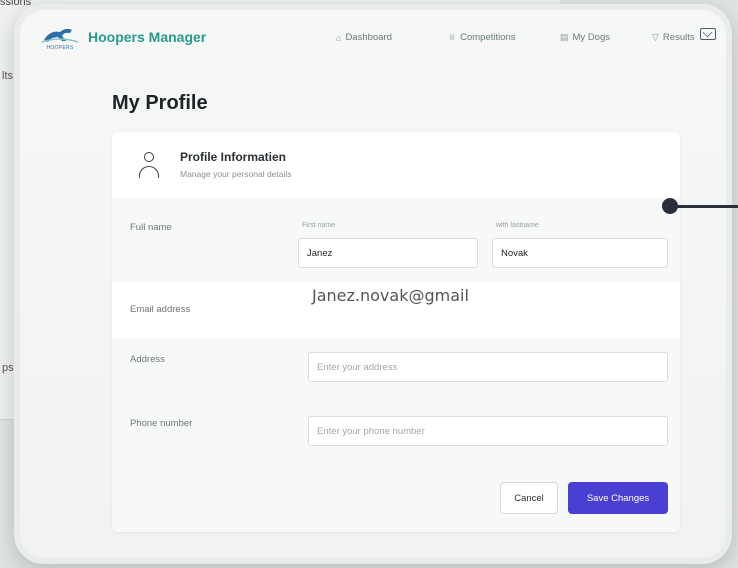 Image resolution: width=738 pixels, height=568 pixels. Describe the element at coordinates (678, 37) in the screenshot. I see `nav-results-label: Results` at that location.